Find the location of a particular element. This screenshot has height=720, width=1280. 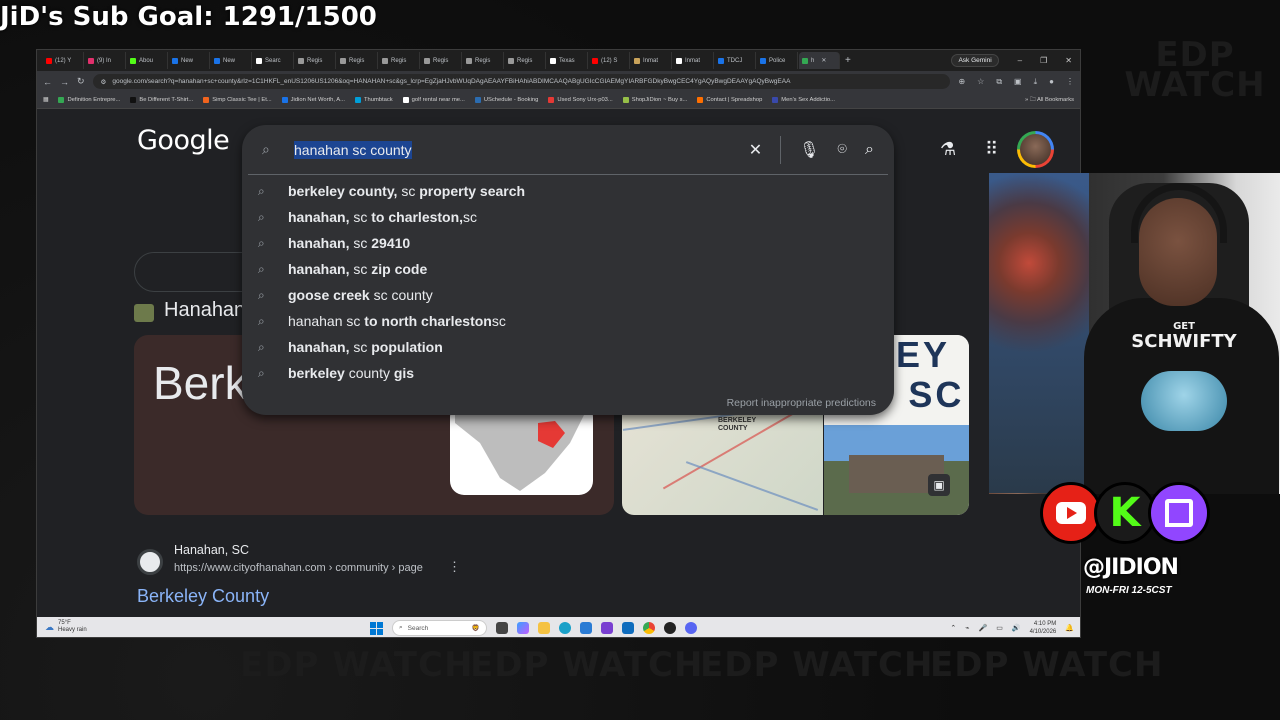

tab: (12) S is located at coordinates (609, 60).